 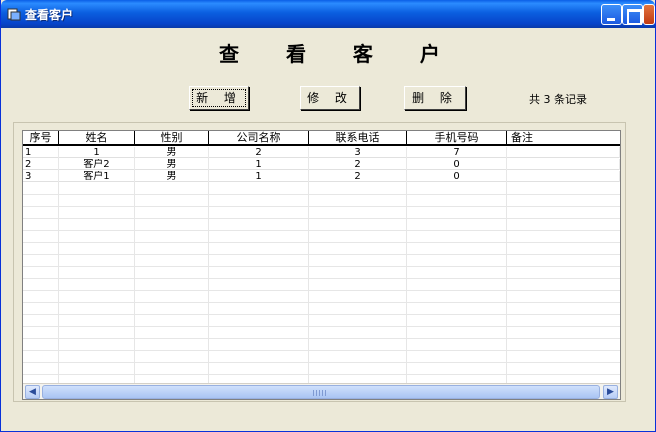 I want to click on title-bar: 查看客户, so click(x=328, y=14).